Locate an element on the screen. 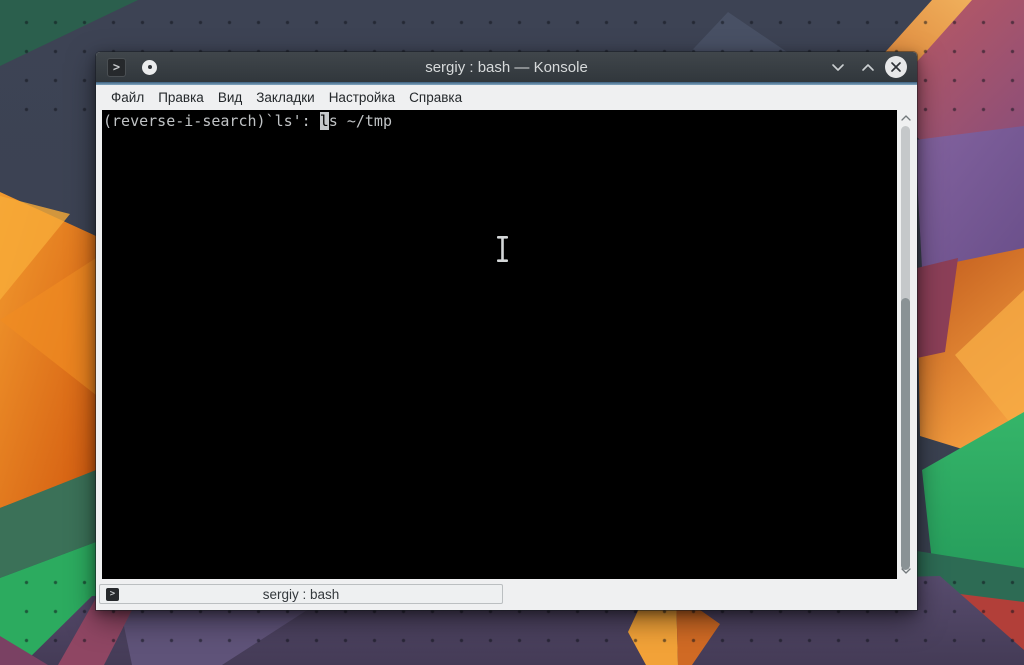 The width and height of the screenshot is (1024, 665). close-icon is located at coordinates (896, 67).